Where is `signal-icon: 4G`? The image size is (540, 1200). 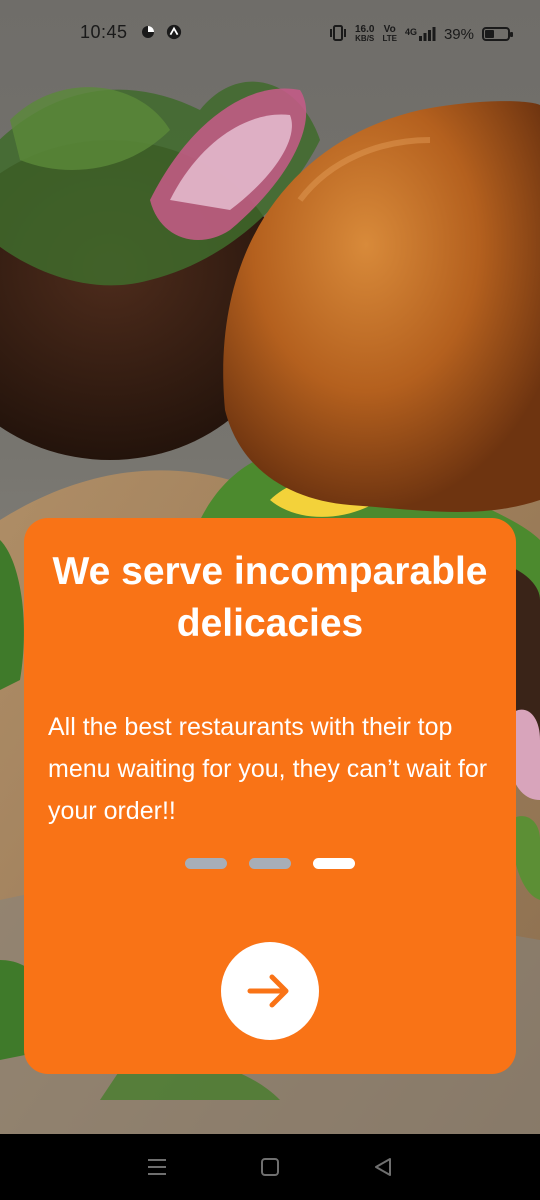 signal-icon: 4G is located at coordinates (420, 34).